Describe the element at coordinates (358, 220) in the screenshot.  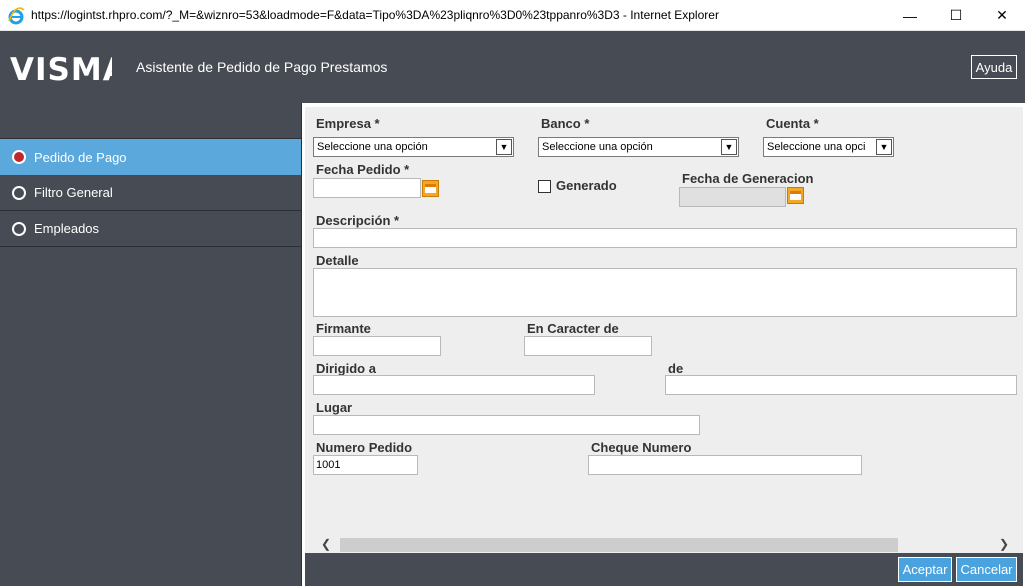
I see `descripcion-label: Descripción *` at that location.